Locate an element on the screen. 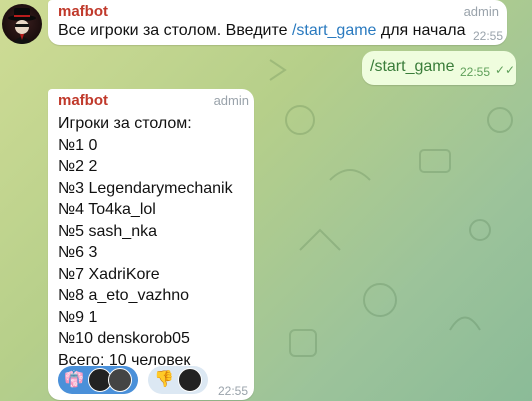 This screenshot has width=532, height=401. command-link: /start_game is located at coordinates (334, 30).